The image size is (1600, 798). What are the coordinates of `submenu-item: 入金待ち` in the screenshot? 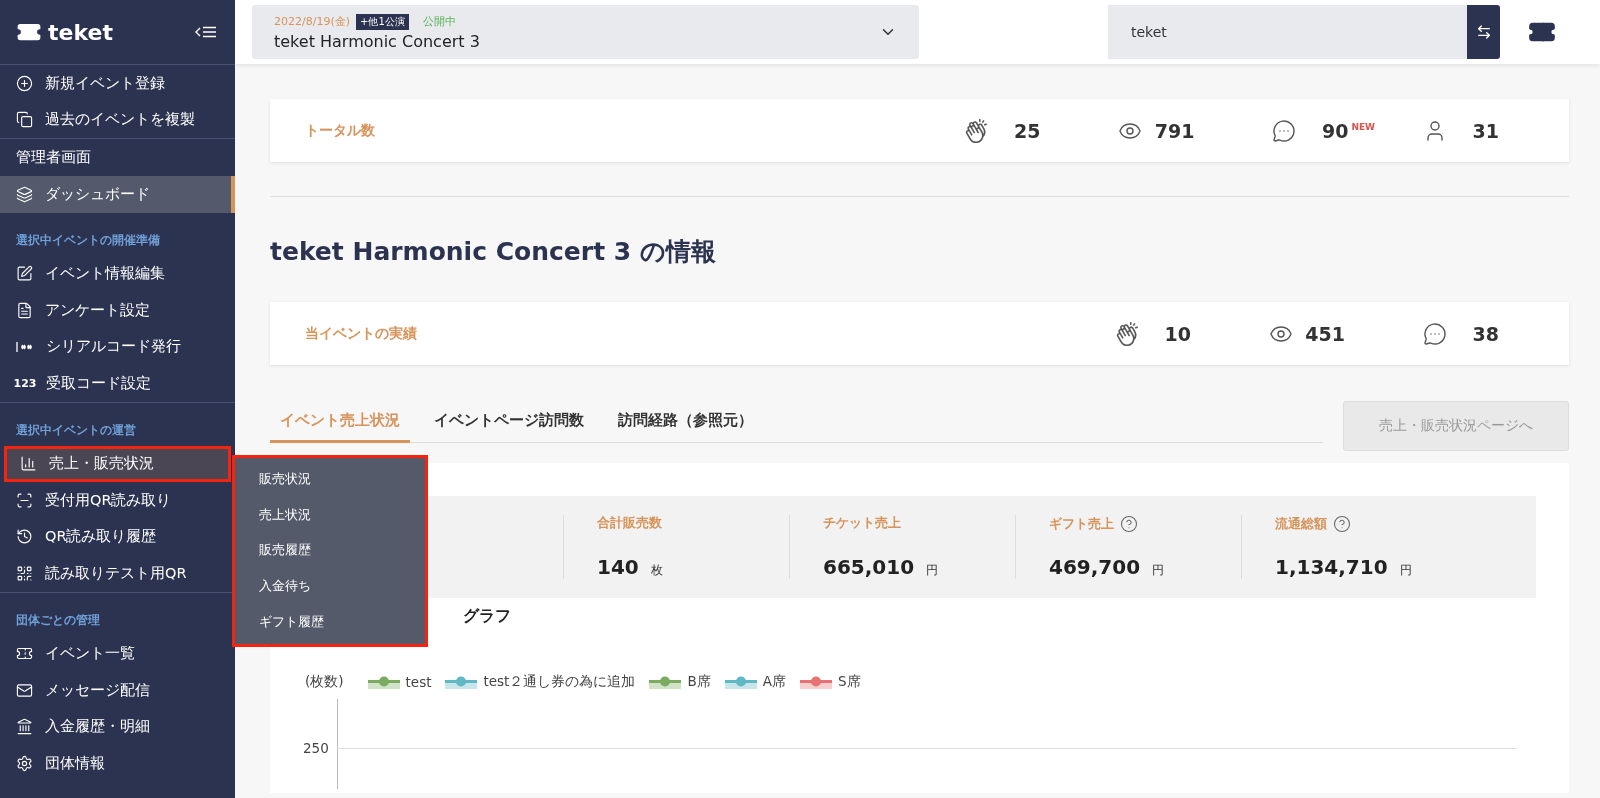 It's located at (330, 586).